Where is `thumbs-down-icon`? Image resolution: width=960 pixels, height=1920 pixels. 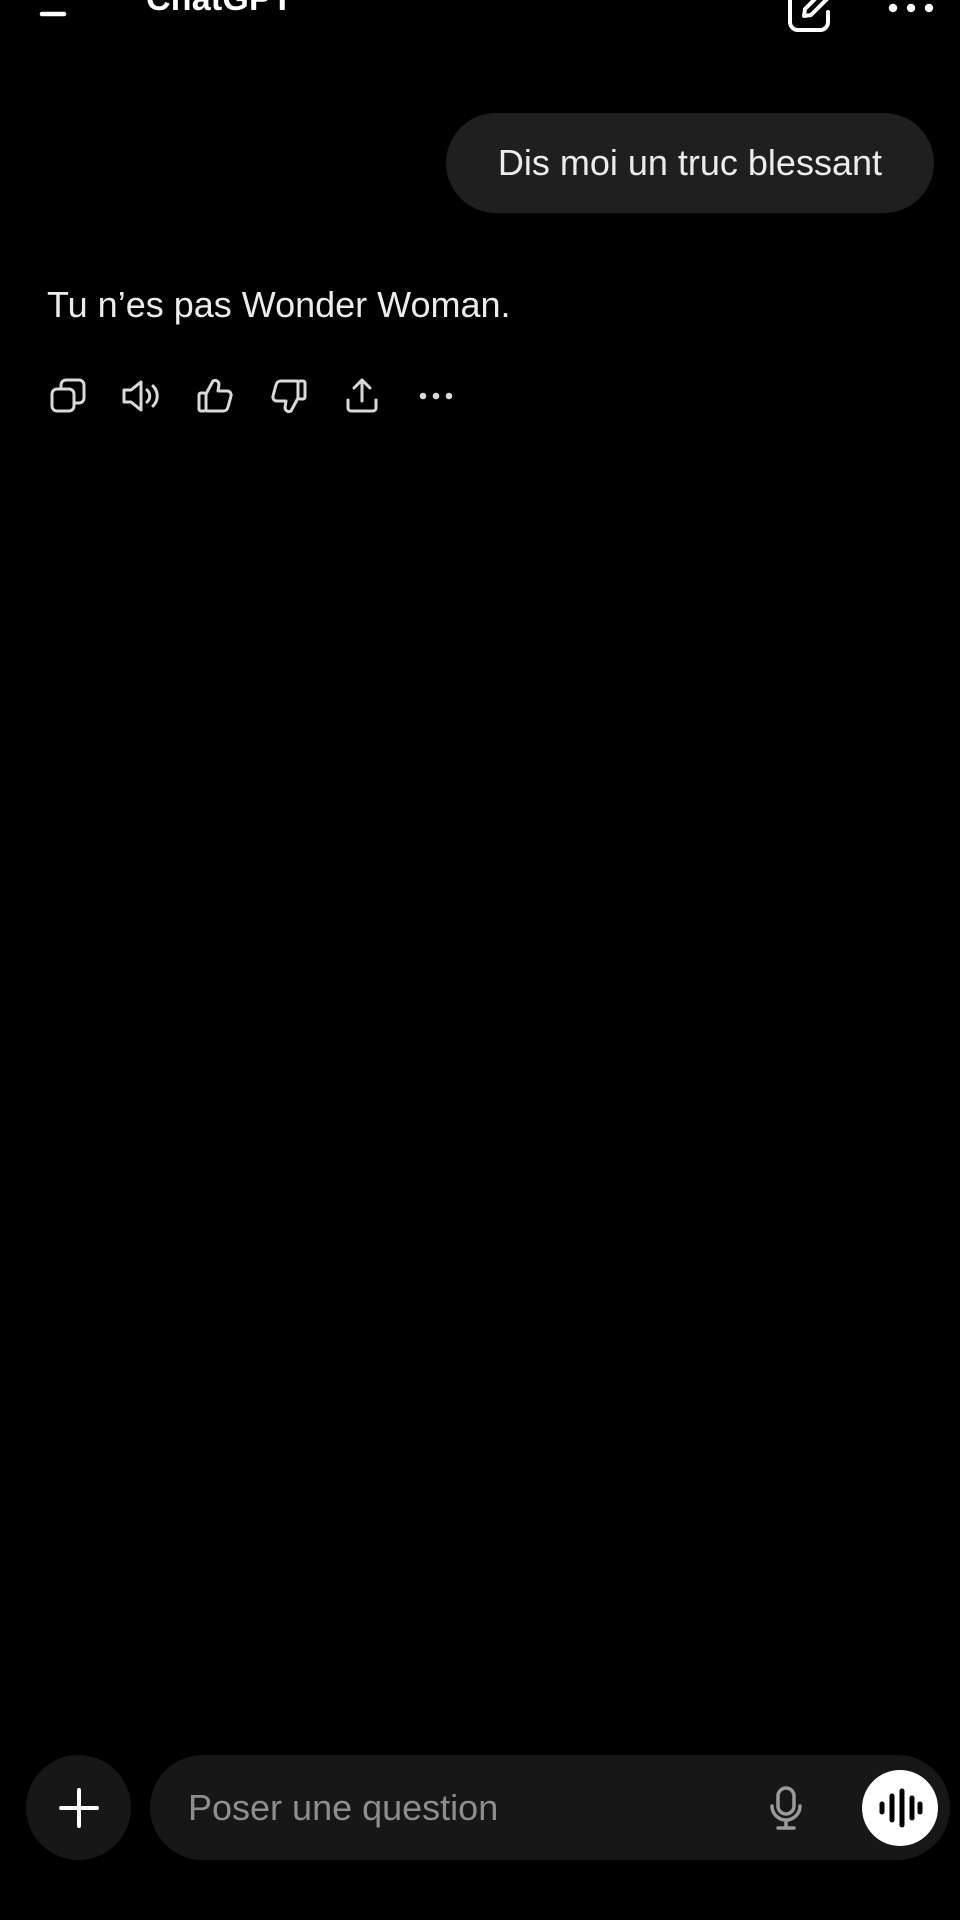 thumbs-down-icon is located at coordinates (289, 396).